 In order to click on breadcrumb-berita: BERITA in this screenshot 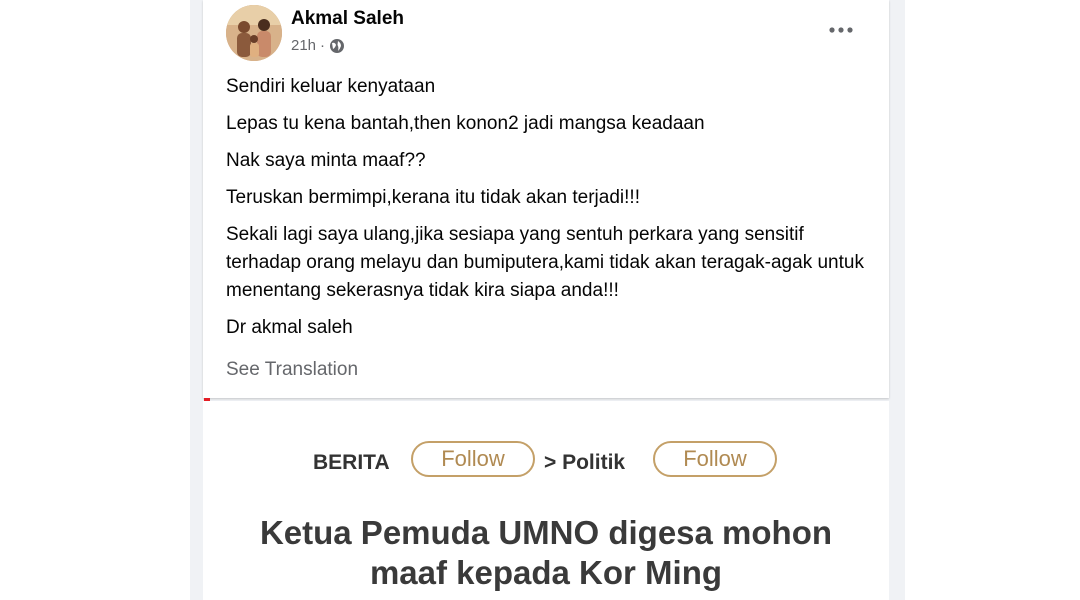, I will do `click(351, 463)`.